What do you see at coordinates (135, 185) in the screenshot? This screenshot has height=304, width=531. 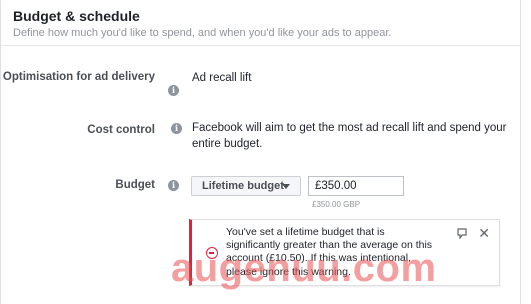 I see `budget-label: Budget` at bounding box center [135, 185].